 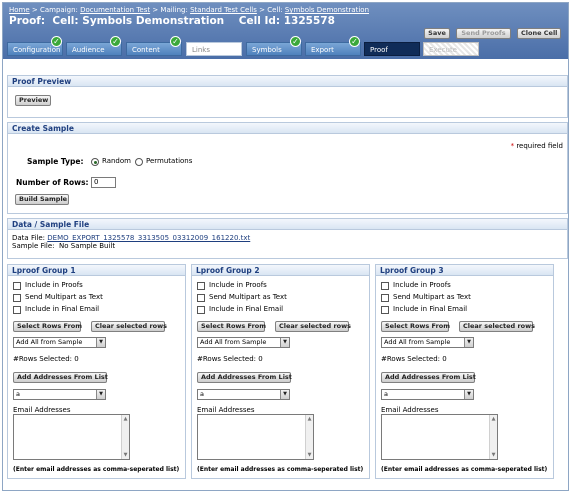 What do you see at coordinates (327, 10) in the screenshot?
I see `breadcrumb-cell-link: Symbols Demonstration` at bounding box center [327, 10].